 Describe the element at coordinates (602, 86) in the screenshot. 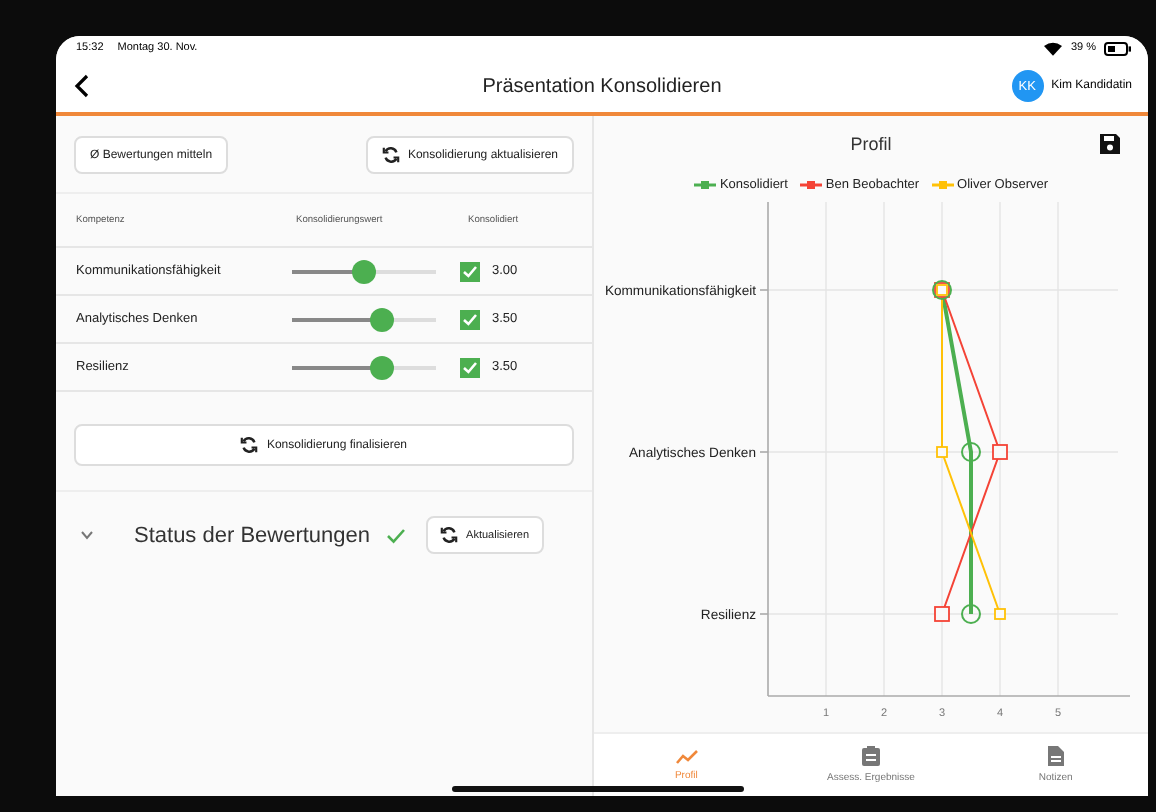

I see `page-title: Präsentation Konsolidieren` at that location.